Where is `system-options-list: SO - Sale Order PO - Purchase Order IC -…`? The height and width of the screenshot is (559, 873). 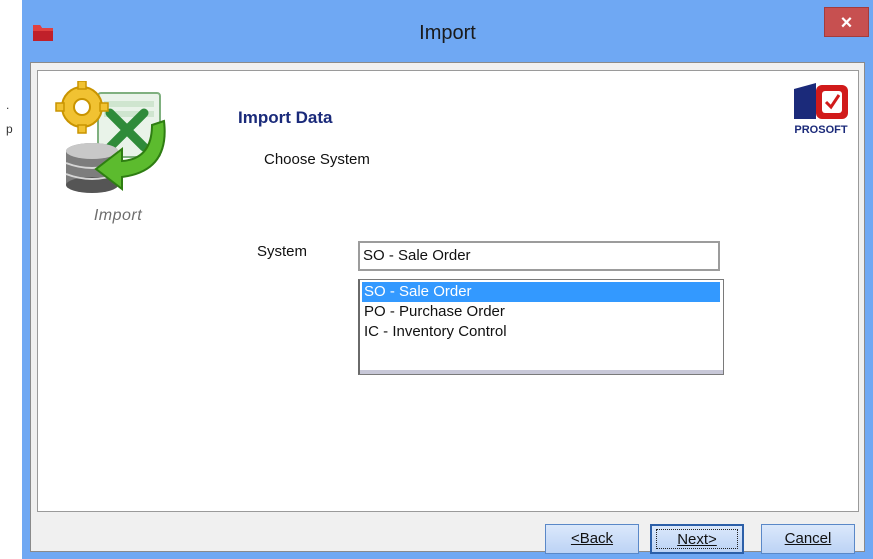 system-options-list: SO - Sale Order PO - Purchase Order IC -… is located at coordinates (541, 327).